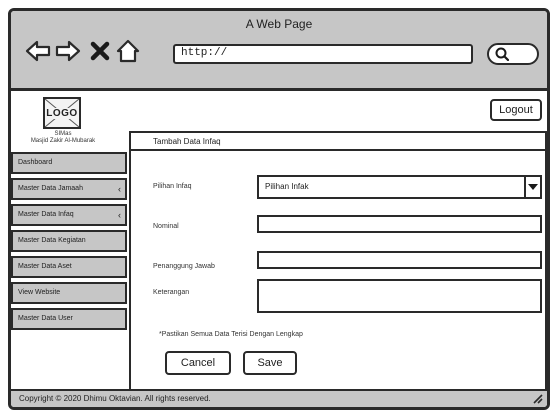  I want to click on sidebar-item-master-data-infaq: Master Data Infaq ‹, so click(69, 215).